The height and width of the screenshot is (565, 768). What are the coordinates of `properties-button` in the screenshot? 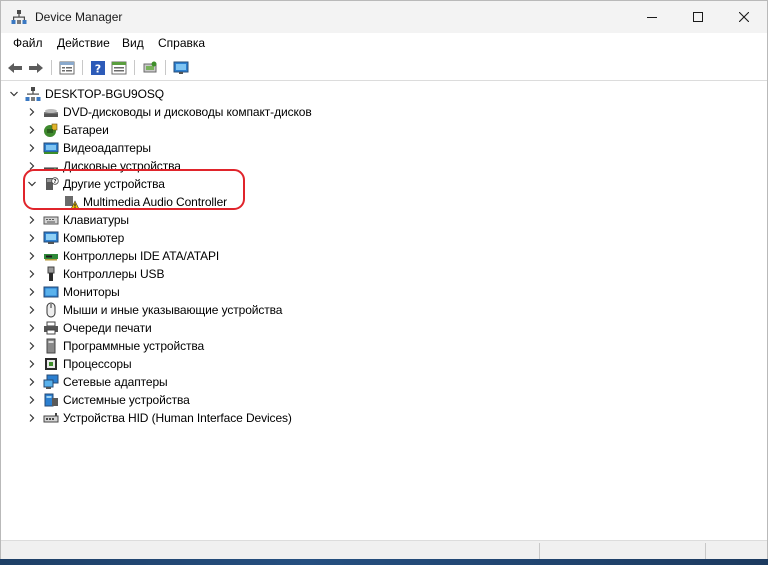 It's located at (67, 67).